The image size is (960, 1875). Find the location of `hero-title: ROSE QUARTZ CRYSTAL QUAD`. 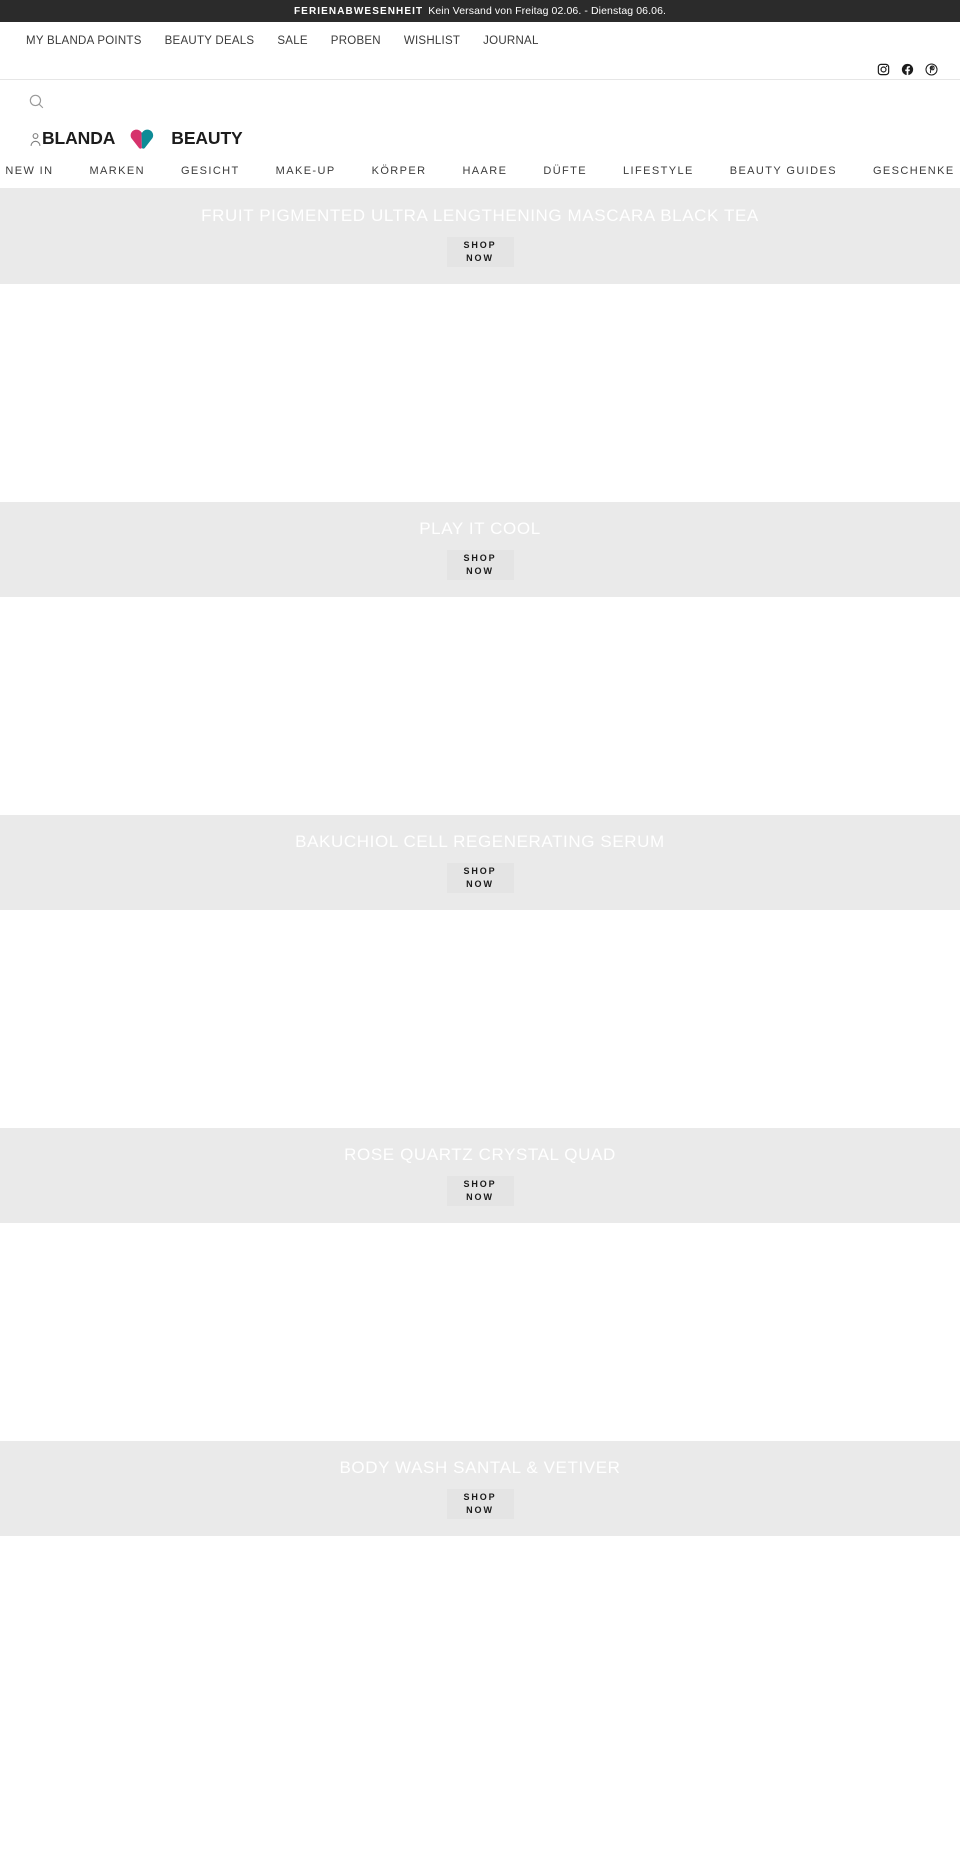

hero-title: ROSE QUARTZ CRYSTAL QUAD is located at coordinates (480, 1155).